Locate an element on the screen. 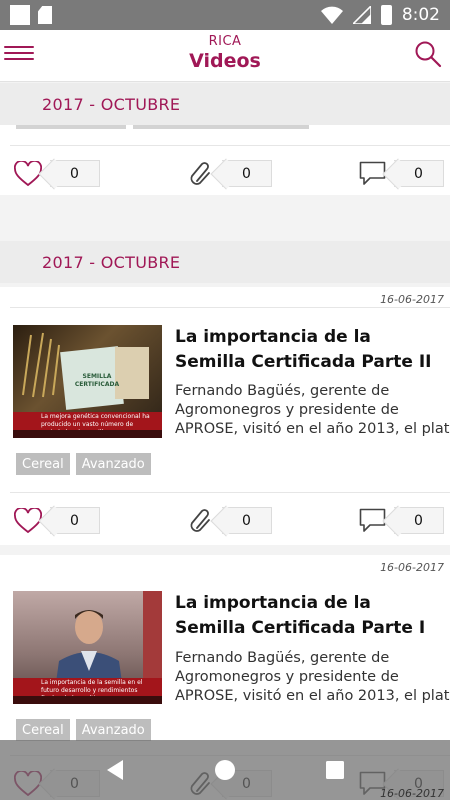 This screenshot has width=450, height=800. app-header: RICA Videos is located at coordinates (225, 56).